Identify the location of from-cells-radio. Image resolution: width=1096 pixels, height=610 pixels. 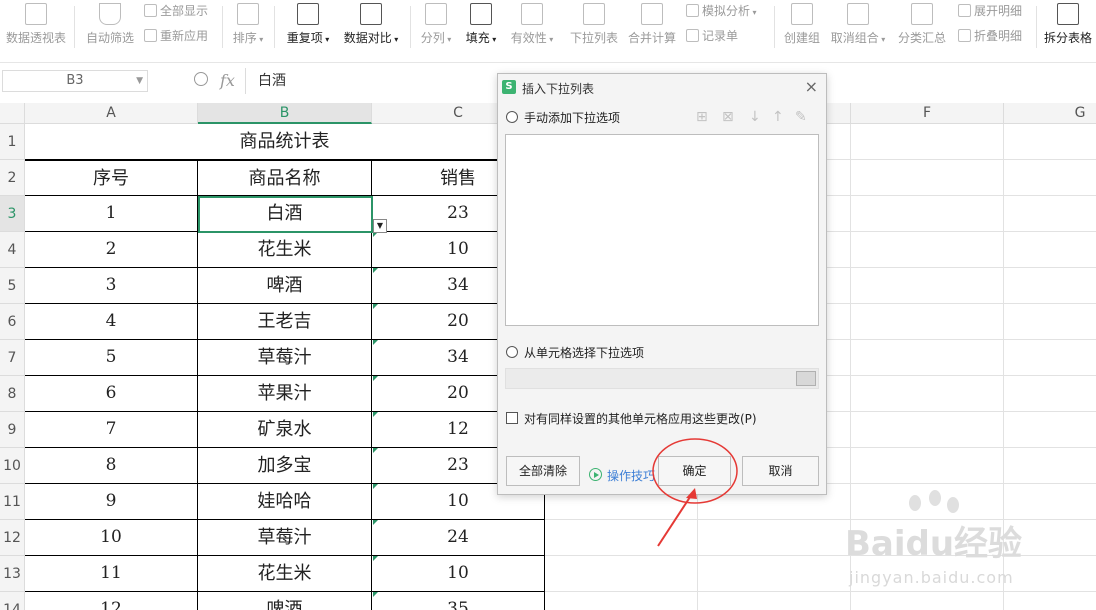
(512, 352).